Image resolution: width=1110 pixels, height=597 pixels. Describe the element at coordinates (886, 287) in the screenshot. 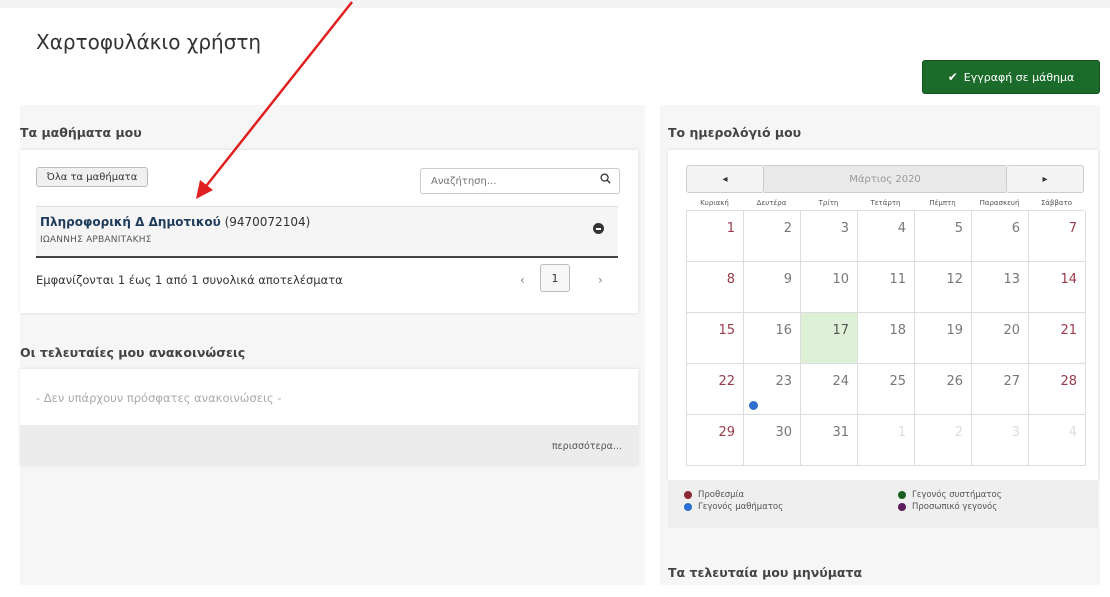

I see `calendar-day: 11` at that location.